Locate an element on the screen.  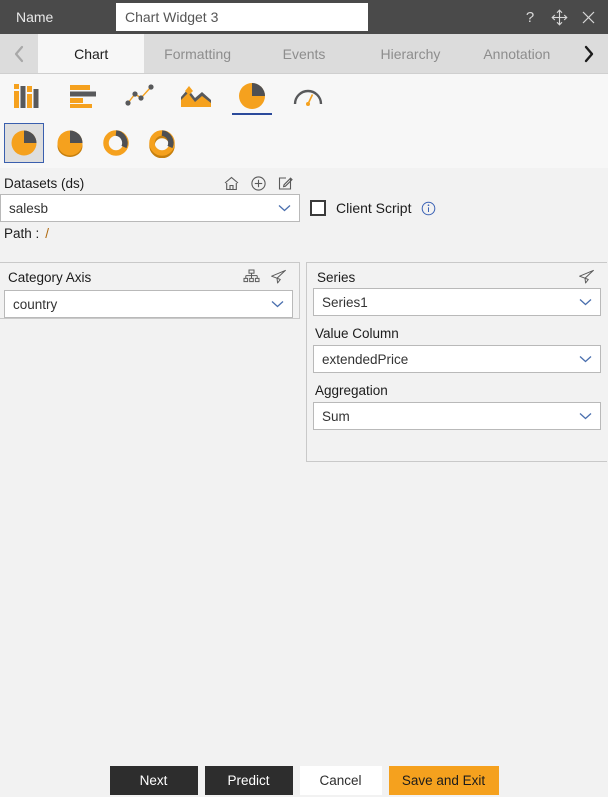
category-axis-header-icons is located at coordinates (265, 277).